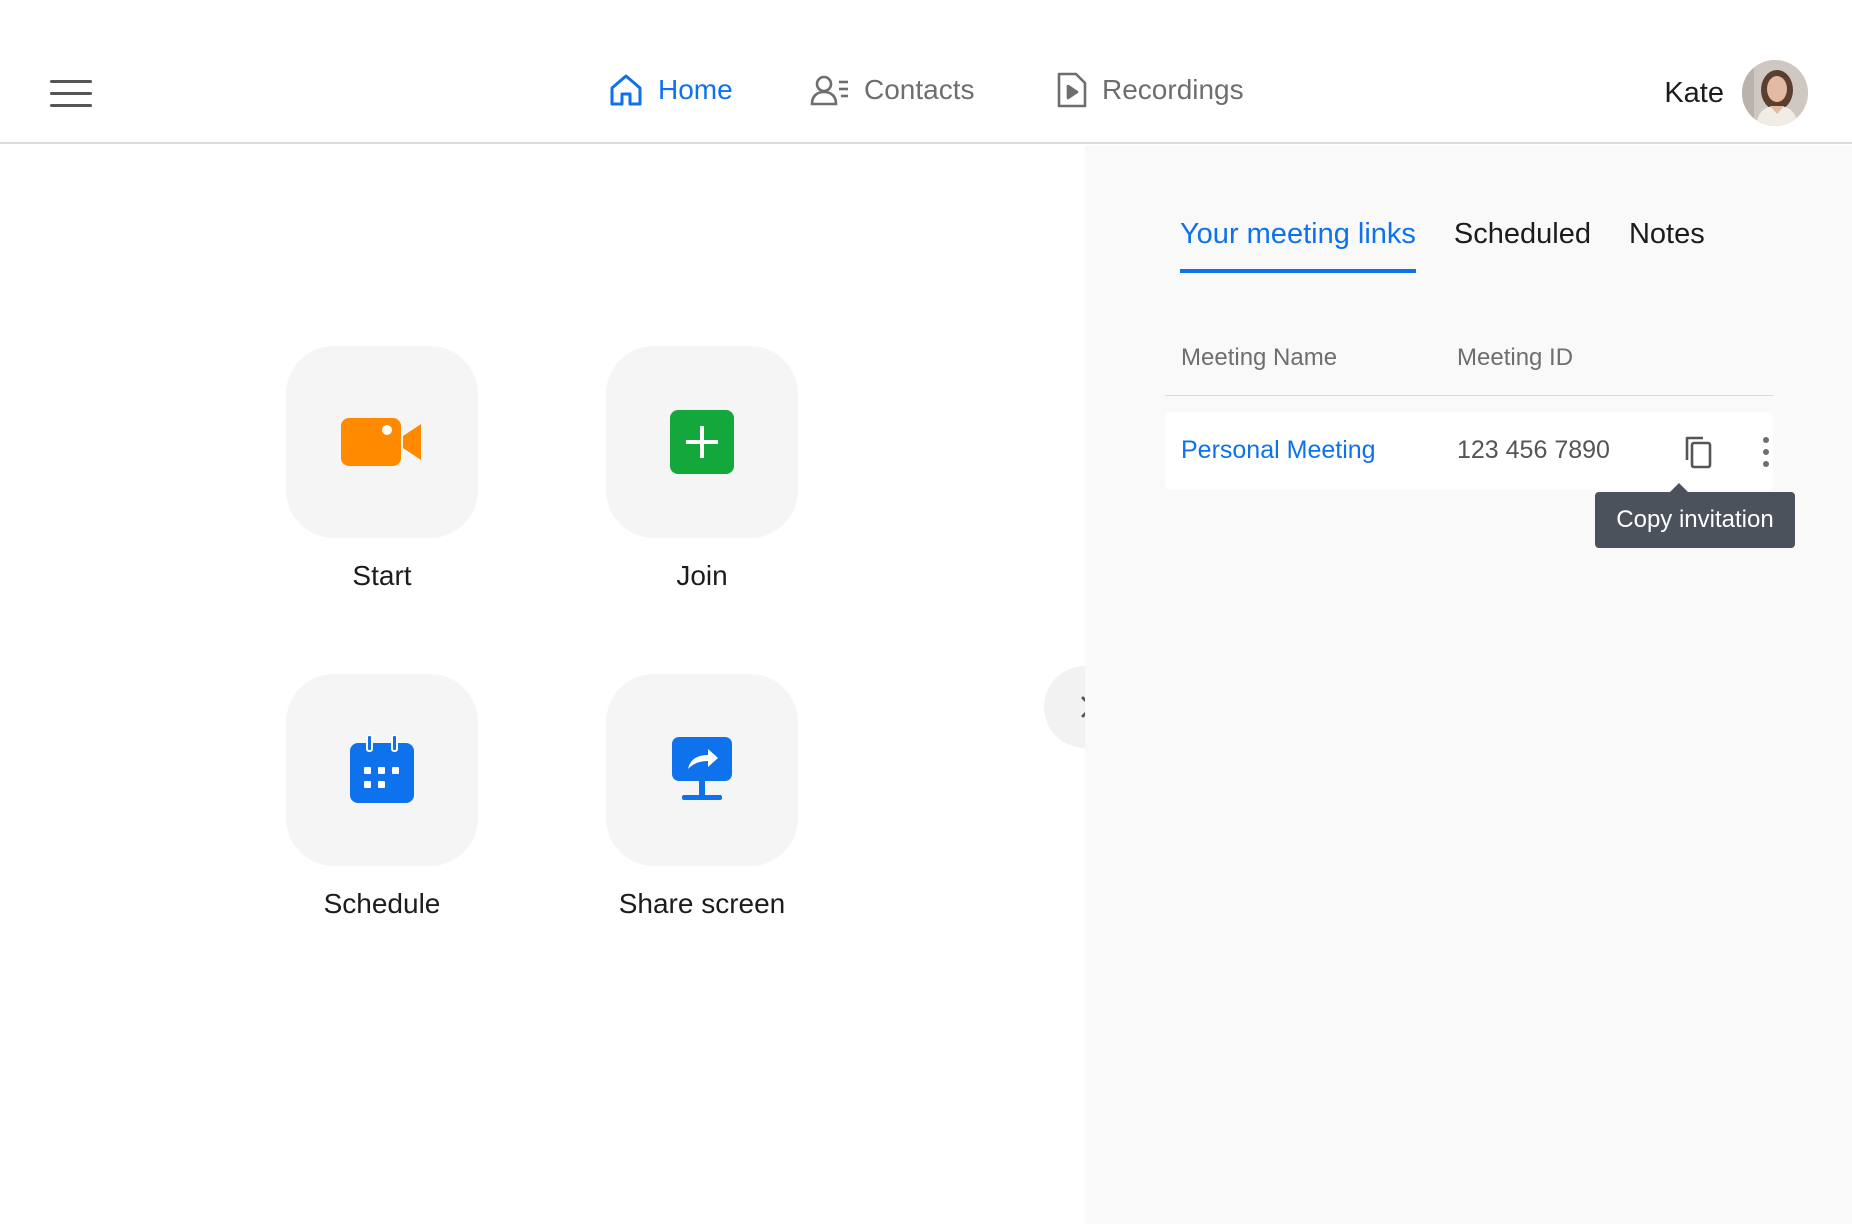 This screenshot has height=1224, width=1852. I want to click on plus-icon, so click(702, 442).